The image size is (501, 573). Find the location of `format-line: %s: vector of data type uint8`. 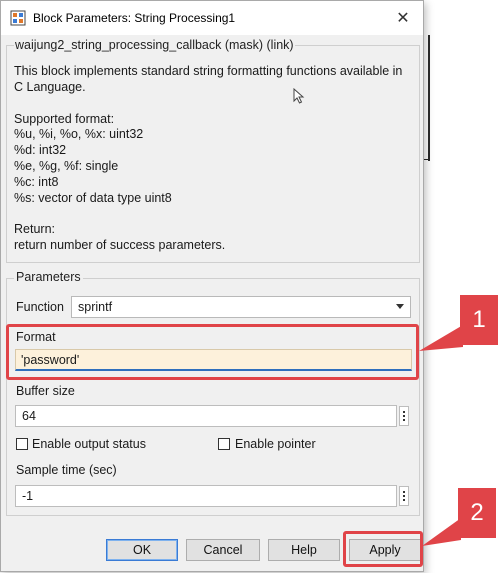

format-line: %s: vector of data type uint8 is located at coordinates (93, 197).